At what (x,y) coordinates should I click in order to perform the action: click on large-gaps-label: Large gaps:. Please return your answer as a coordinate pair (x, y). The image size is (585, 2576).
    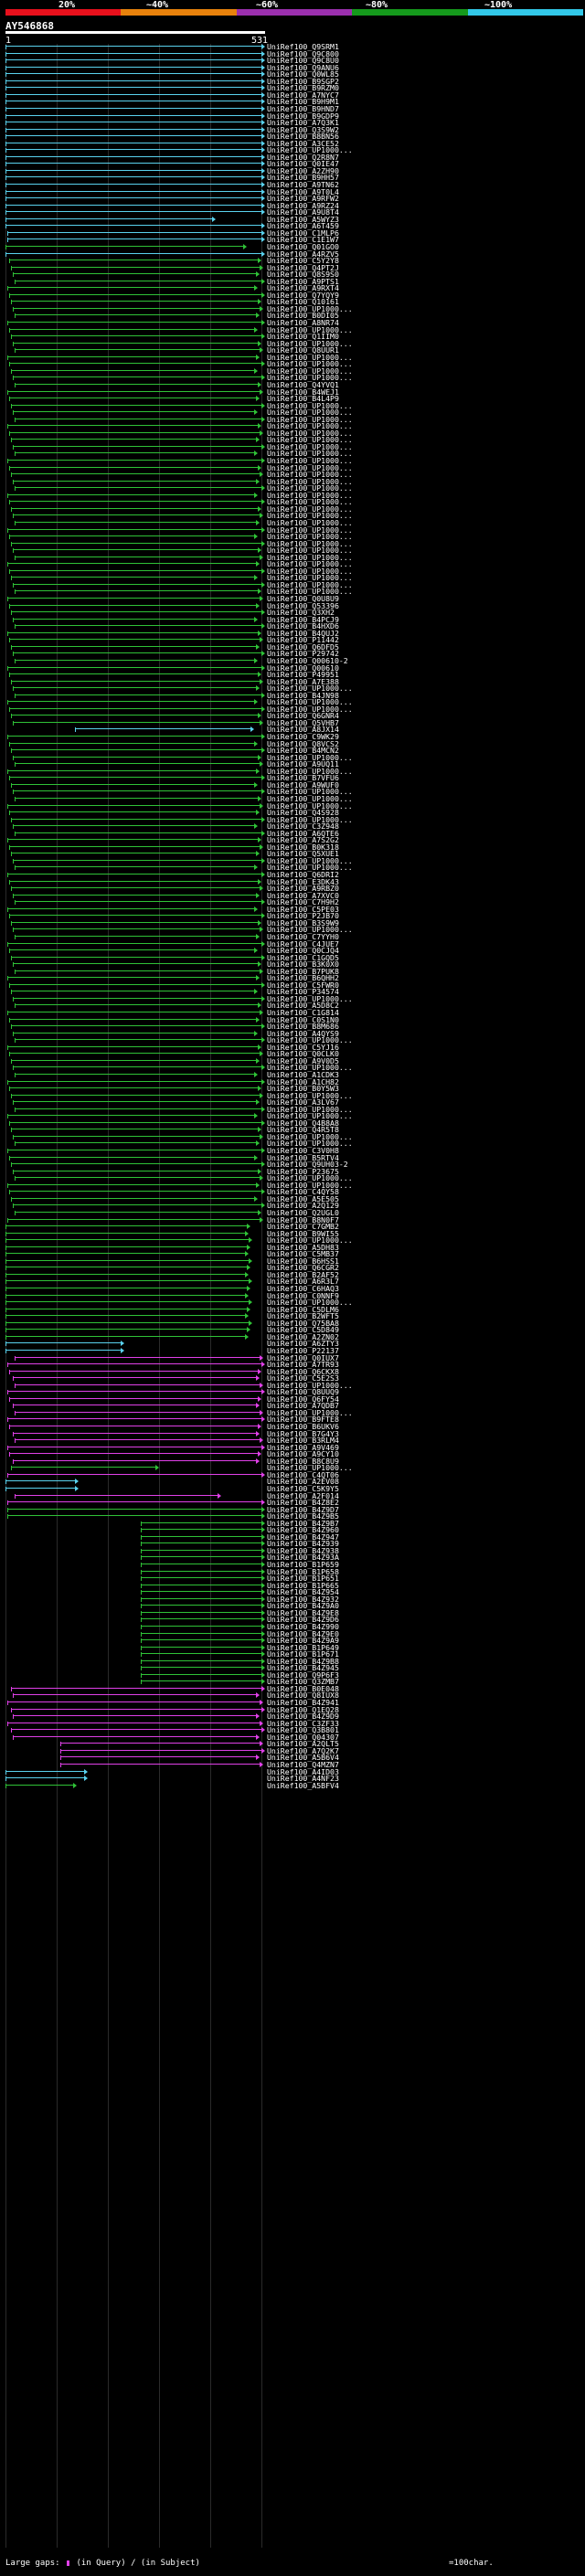
    Looking at the image, I should click on (32, 2563).